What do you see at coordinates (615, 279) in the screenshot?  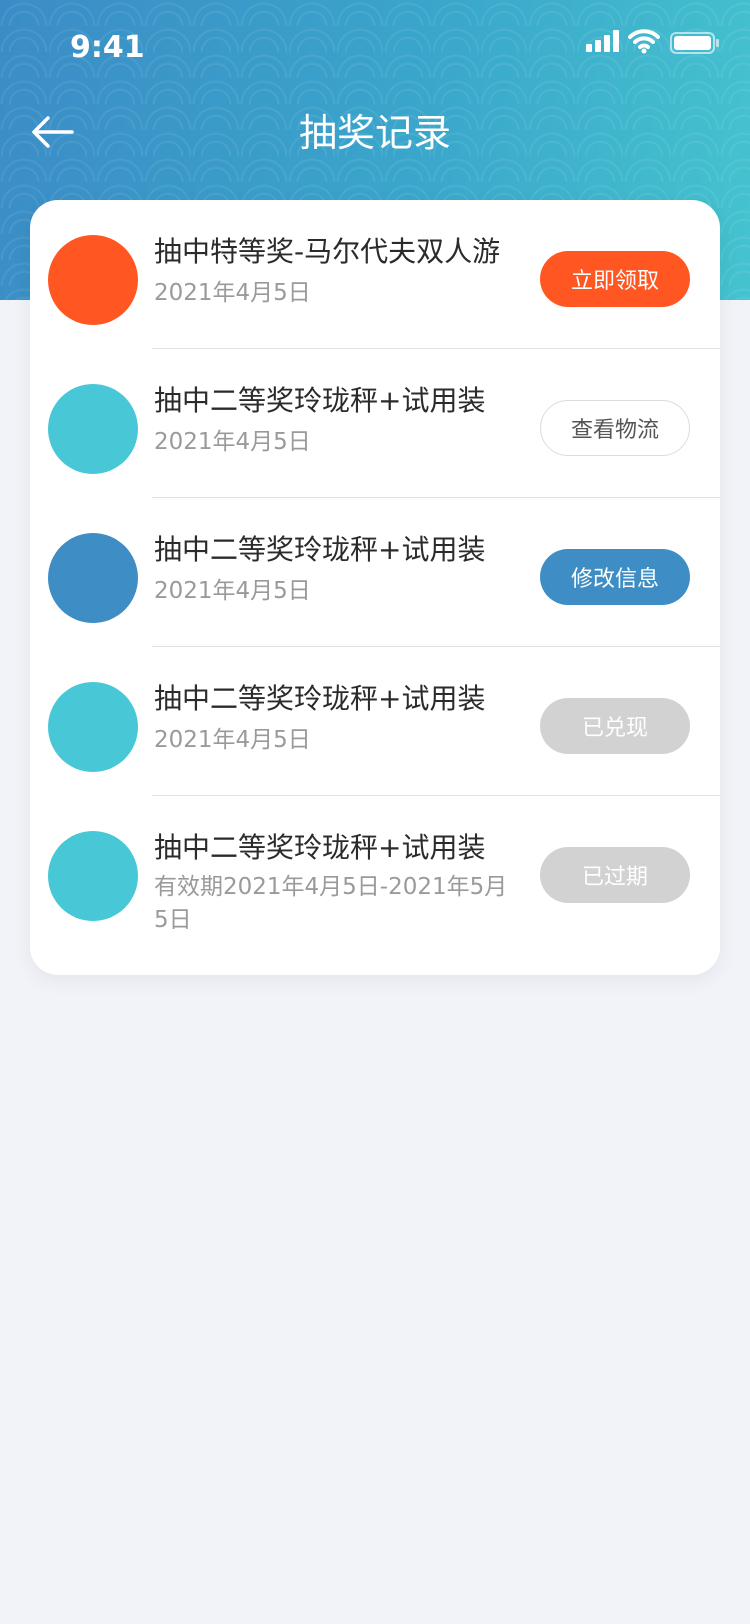 I see `claim-now-button: 立即领取` at bounding box center [615, 279].